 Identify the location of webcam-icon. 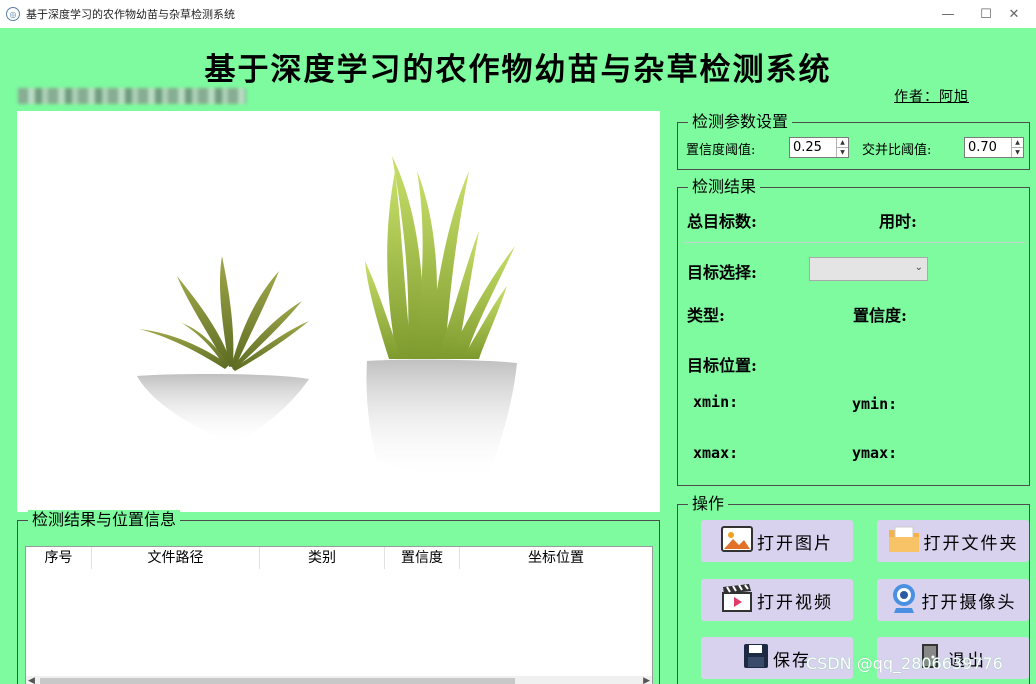
(904, 600).